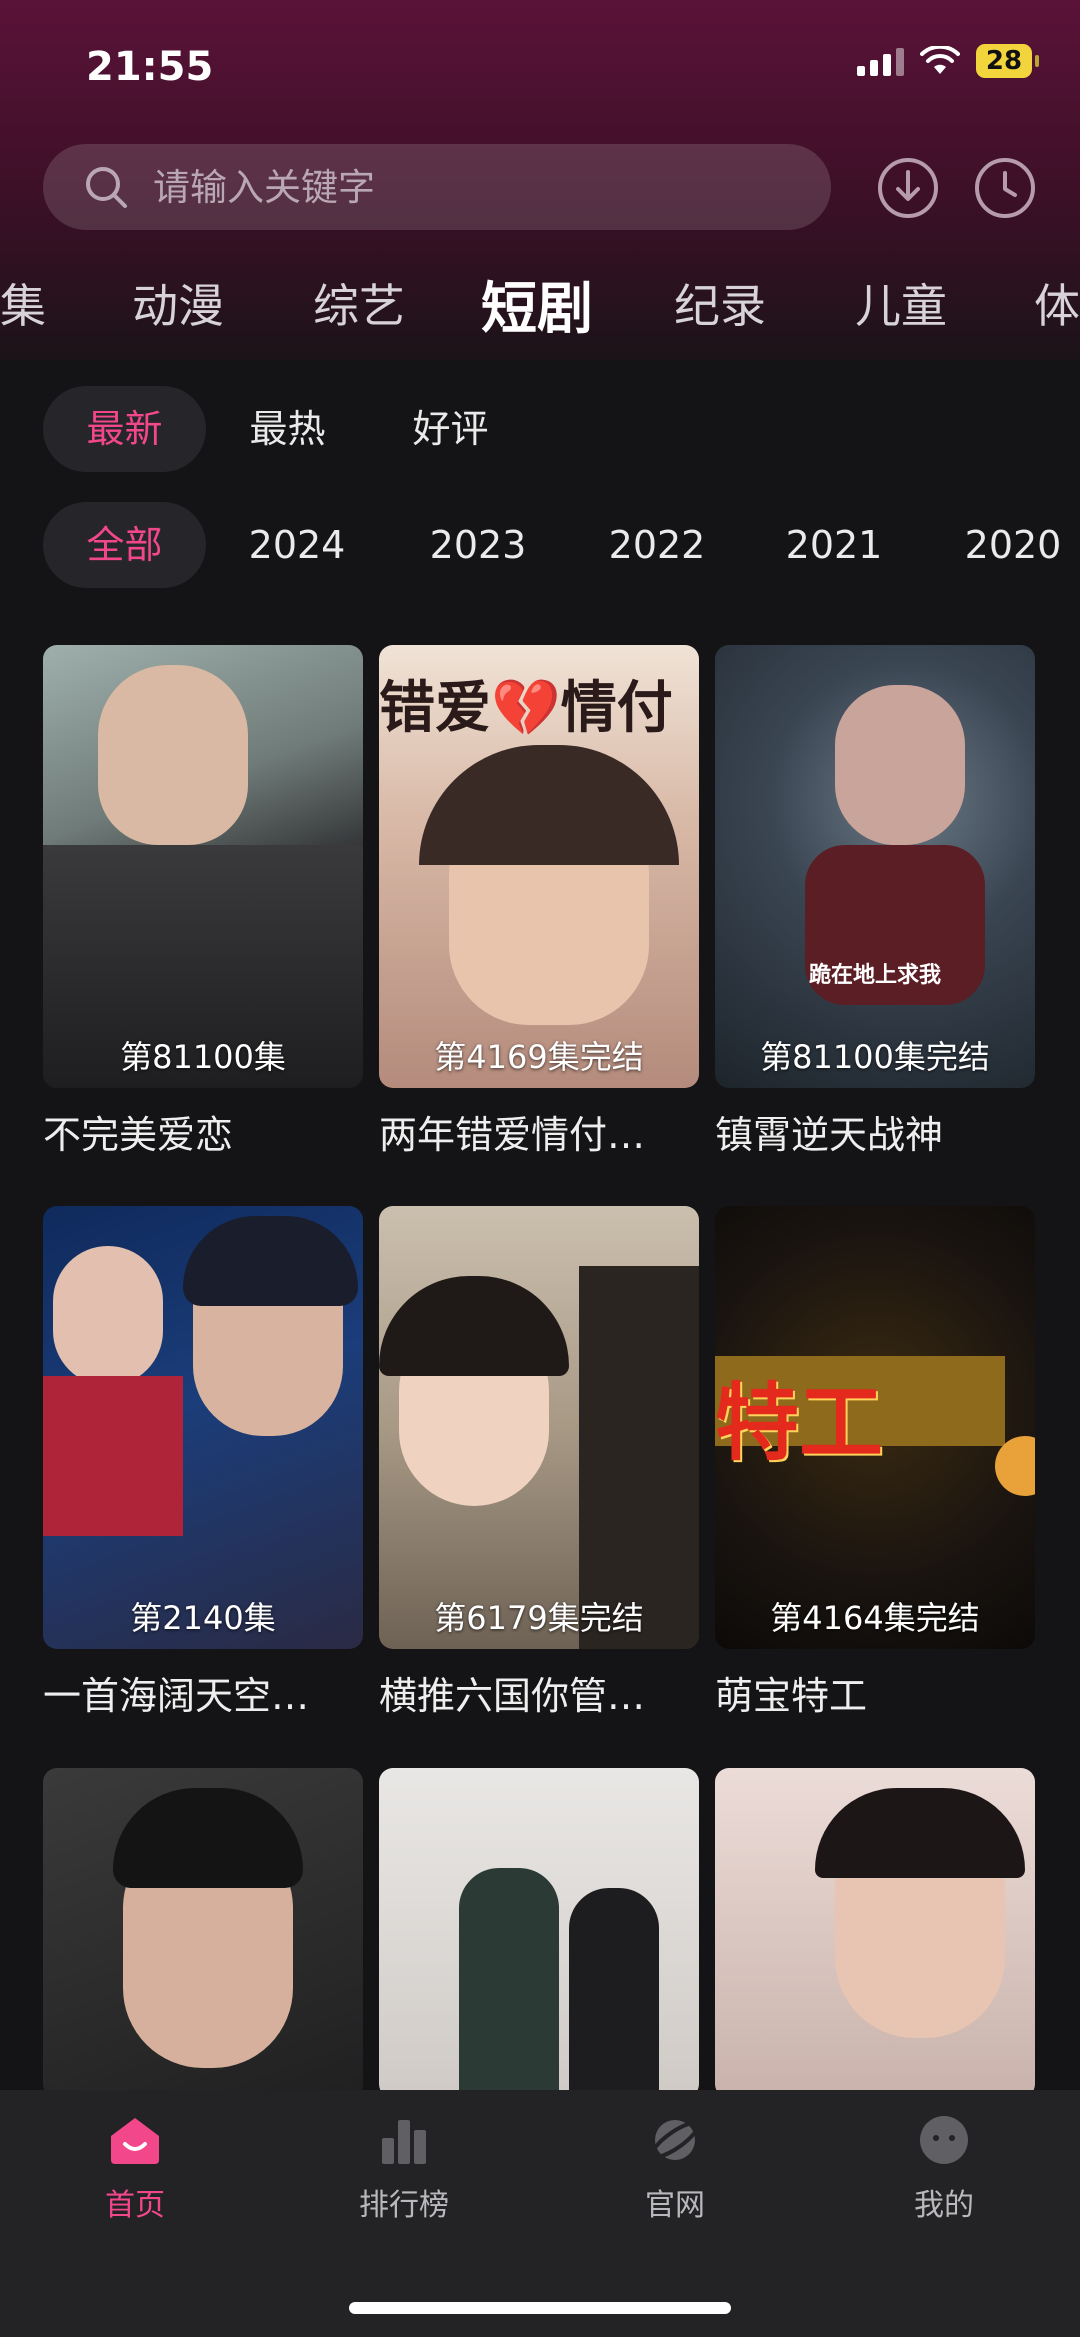 The width and height of the screenshot is (1080, 2337). Describe the element at coordinates (509, 1983) in the screenshot. I see `poster-figure-male` at that location.